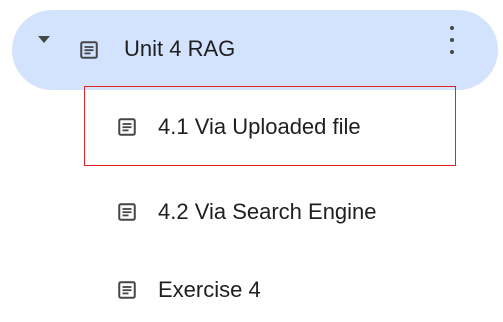  What do you see at coordinates (209, 289) in the screenshot?
I see `outline-item-label: Exercise 4` at bounding box center [209, 289].